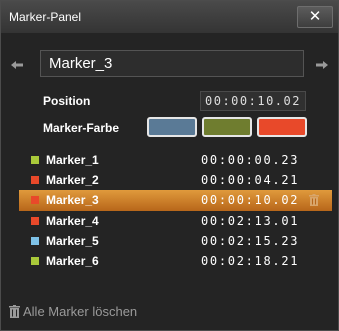 The image size is (339, 331). What do you see at coordinates (72, 241) in the screenshot?
I see `marker-name: Marker_5` at bounding box center [72, 241].